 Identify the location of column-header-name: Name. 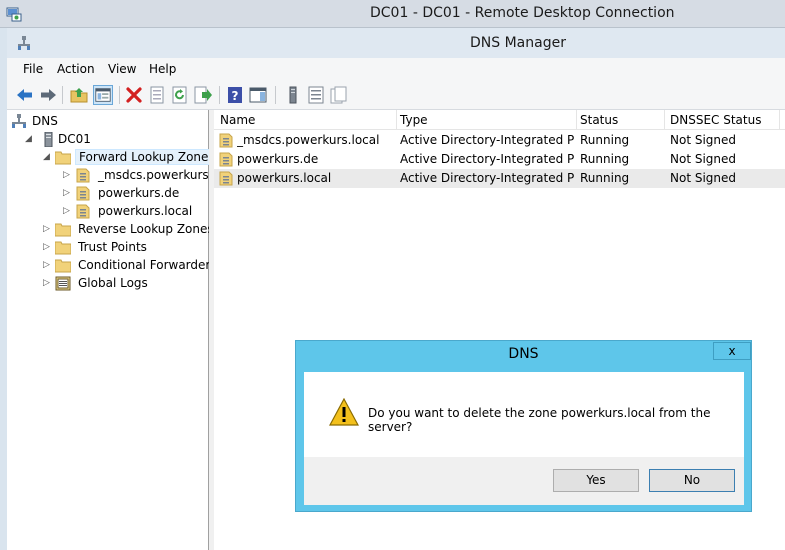
(237, 120).